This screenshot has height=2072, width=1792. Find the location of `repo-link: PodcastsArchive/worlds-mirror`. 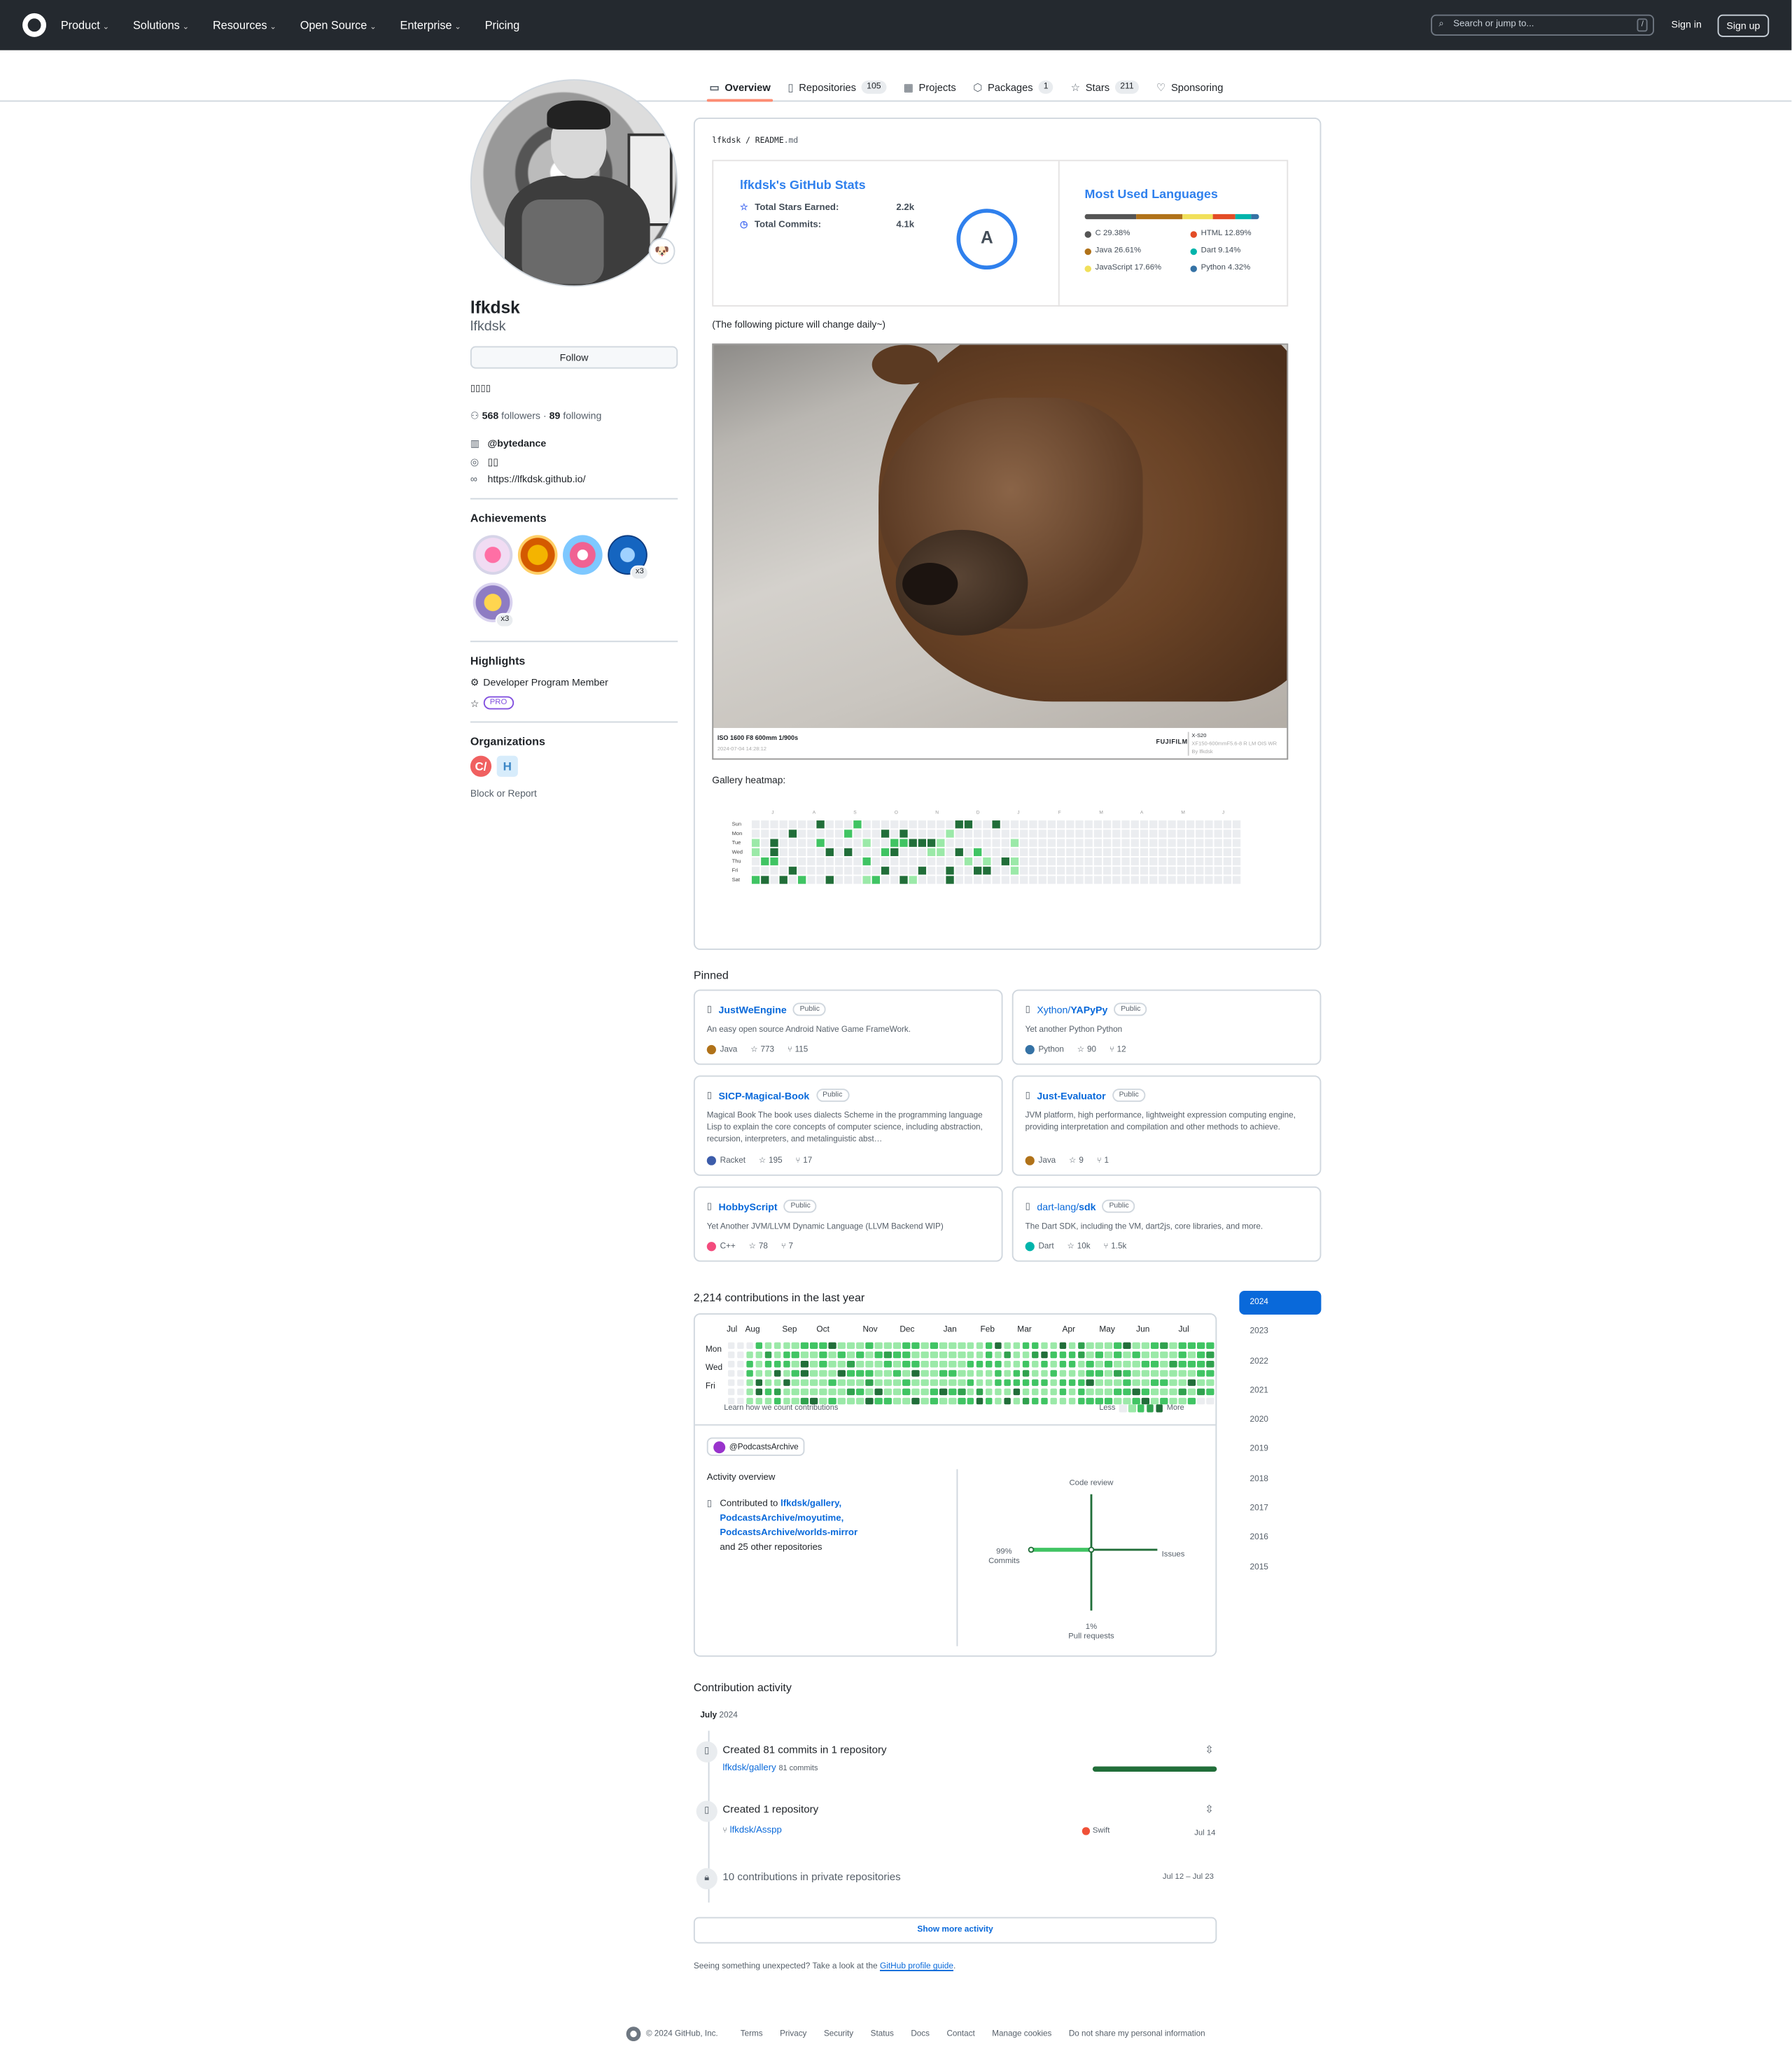

repo-link: PodcastsArchive/worlds-mirror is located at coordinates (789, 1533).